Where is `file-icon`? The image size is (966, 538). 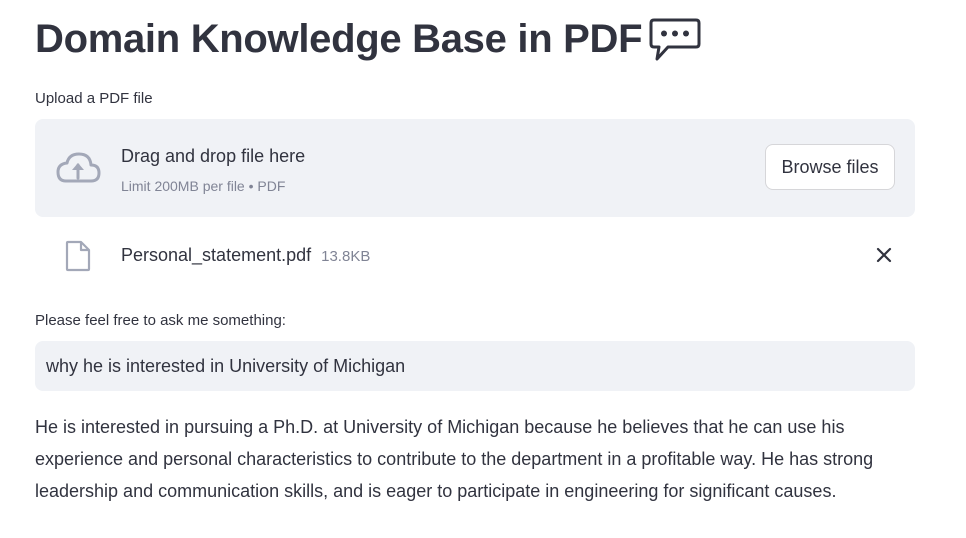
file-icon is located at coordinates (78, 256).